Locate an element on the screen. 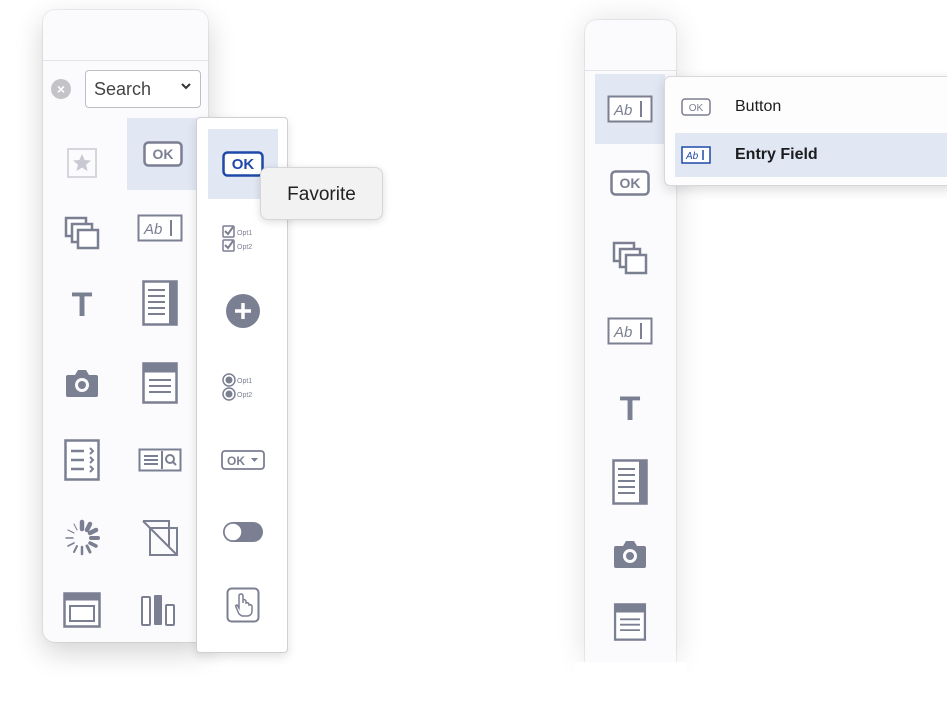  palette-cell-button: OK is located at coordinates (163, 154).